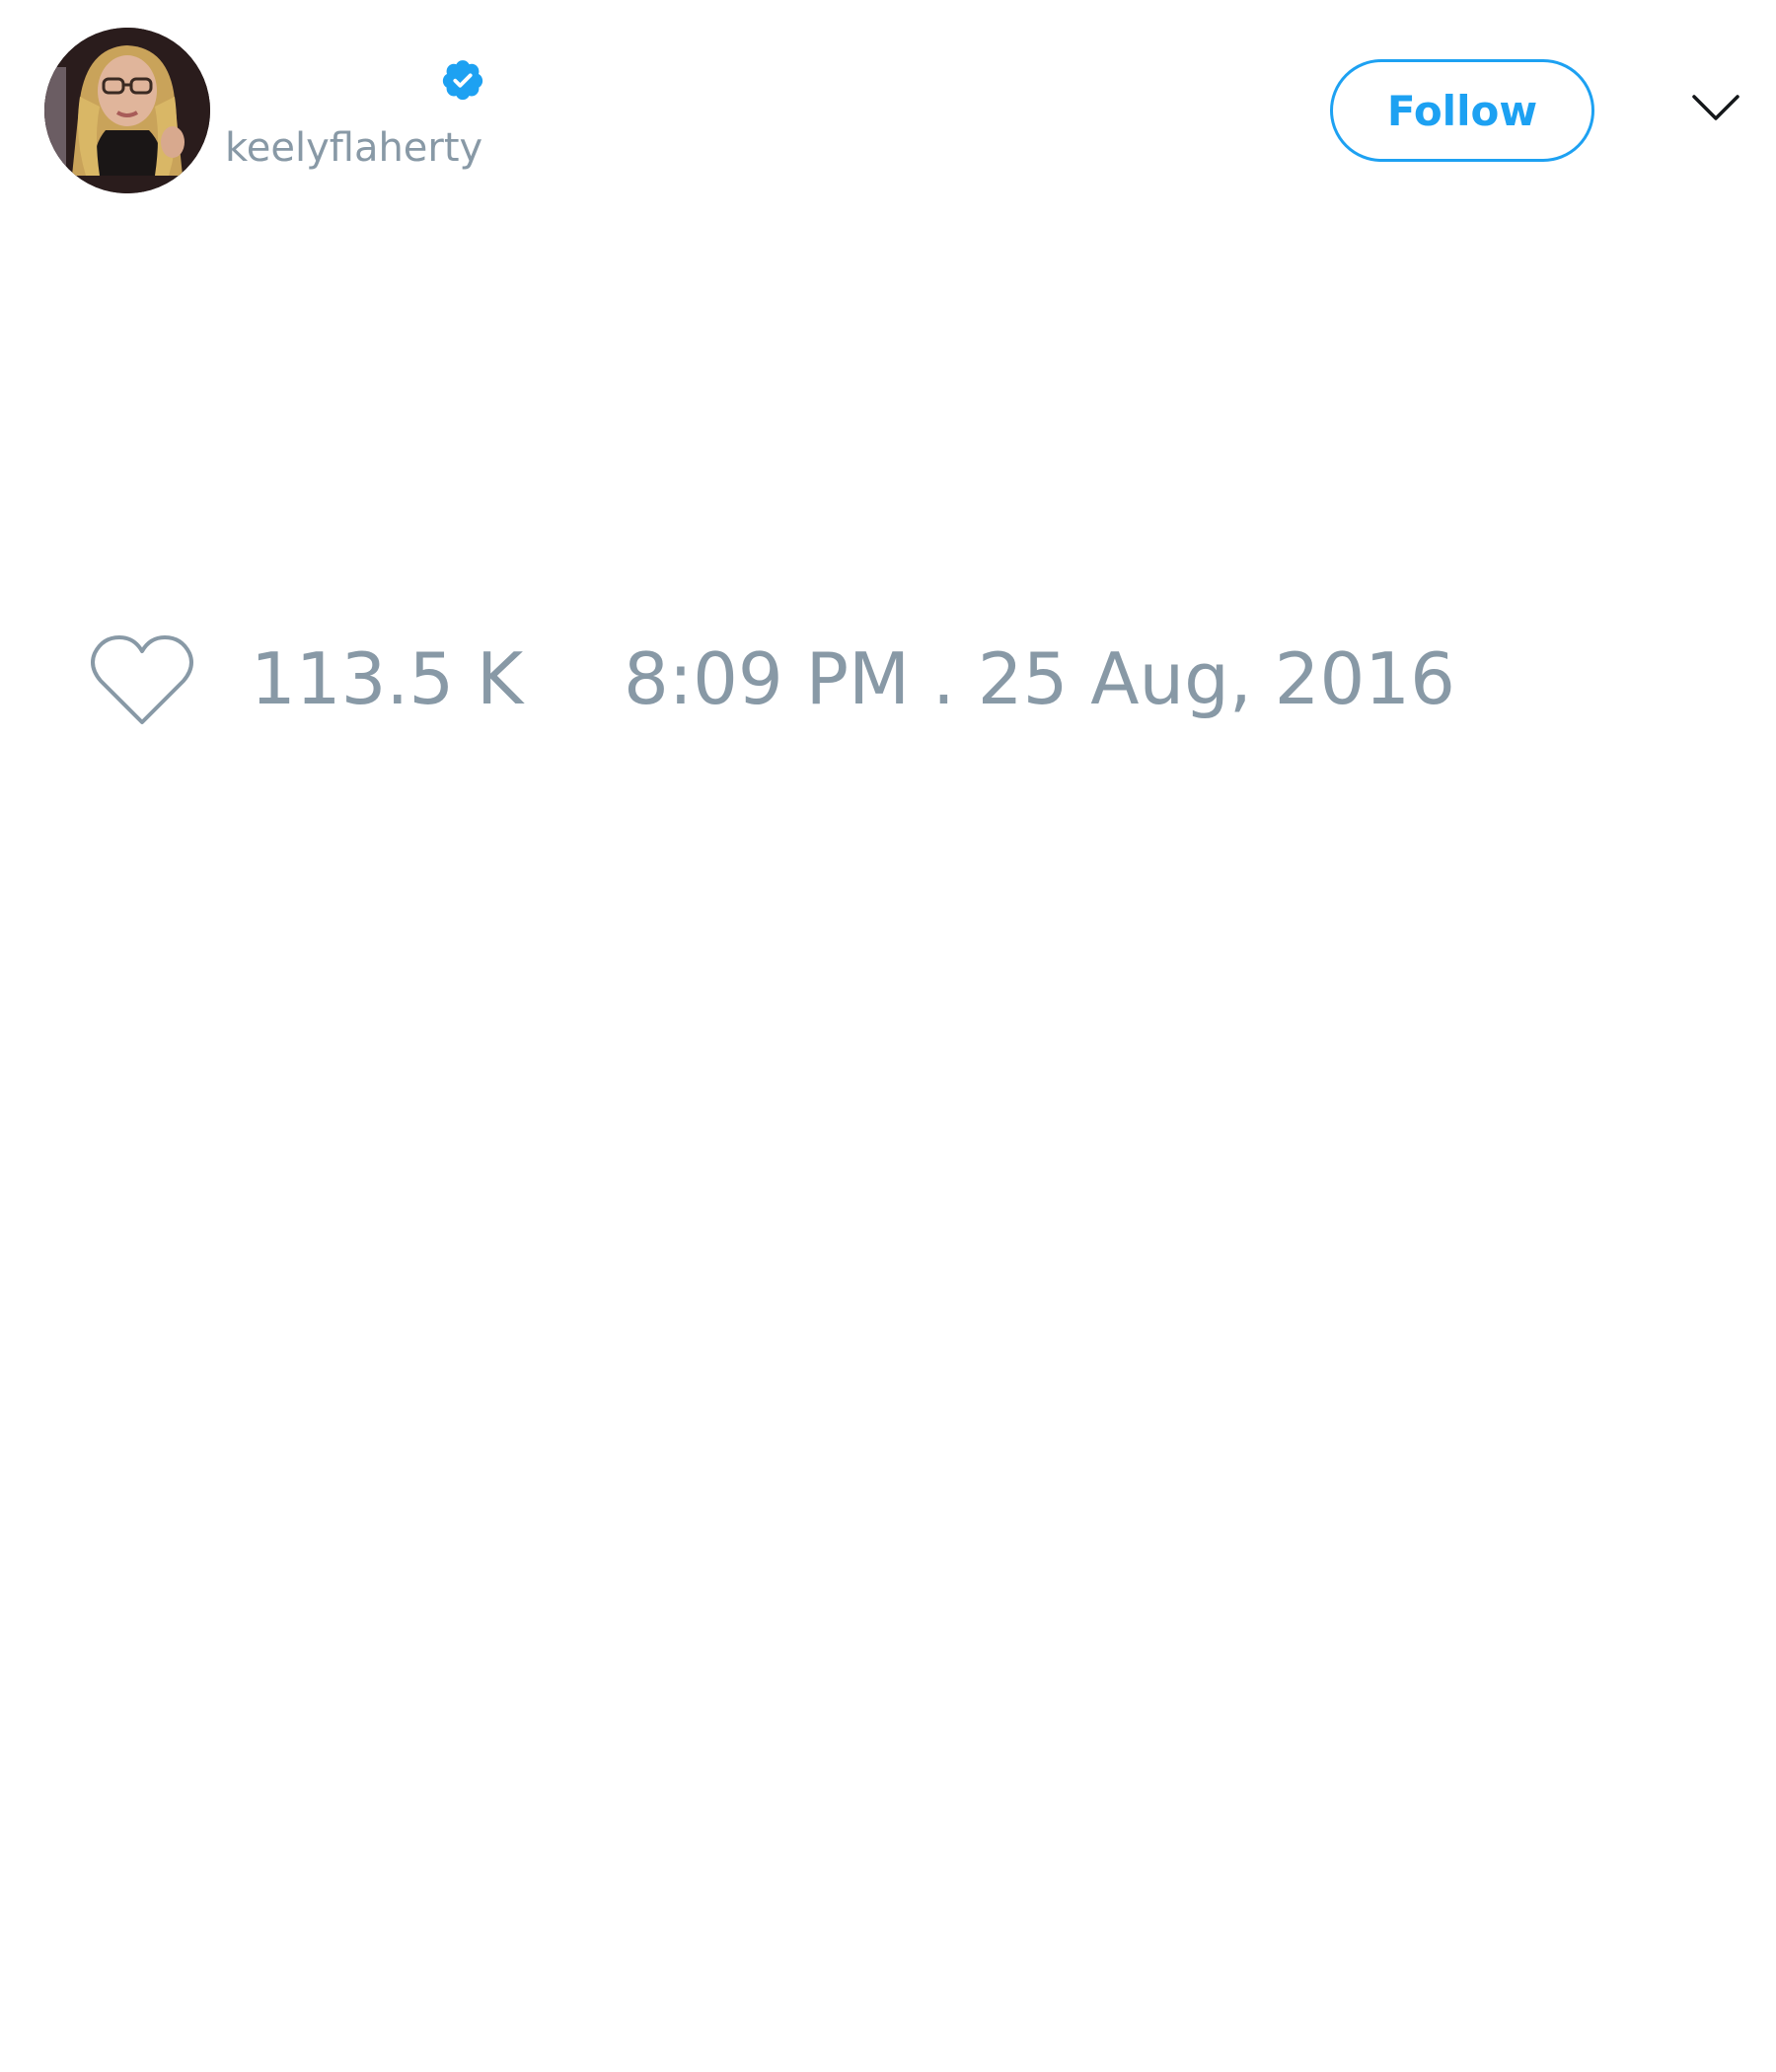  What do you see at coordinates (1716, 109) in the screenshot?
I see `chevron-down-icon` at bounding box center [1716, 109].